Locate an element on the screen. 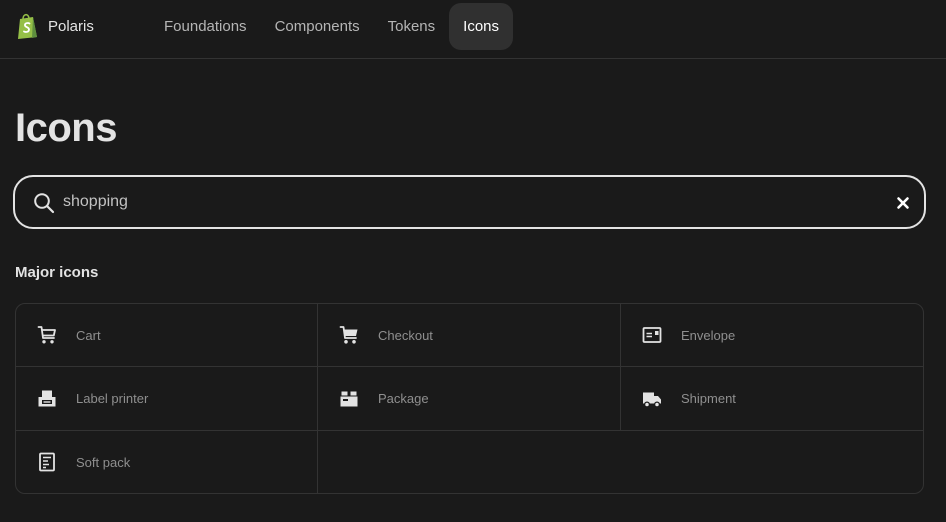  icon-search-box is located at coordinates (469, 202).